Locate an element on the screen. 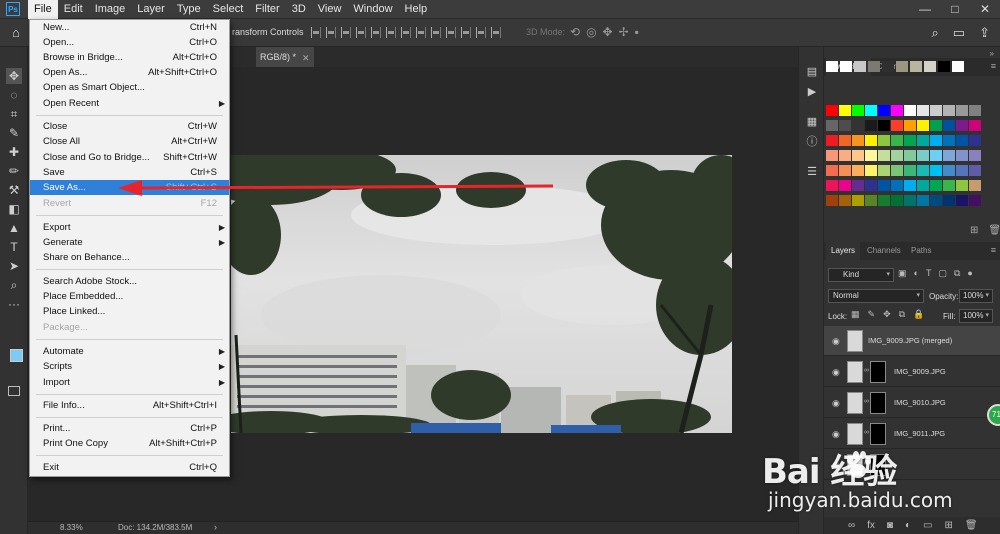  menu-item-file-info: File Info... Alt+Shift+Ctrl+I is located at coordinates (129, 405).